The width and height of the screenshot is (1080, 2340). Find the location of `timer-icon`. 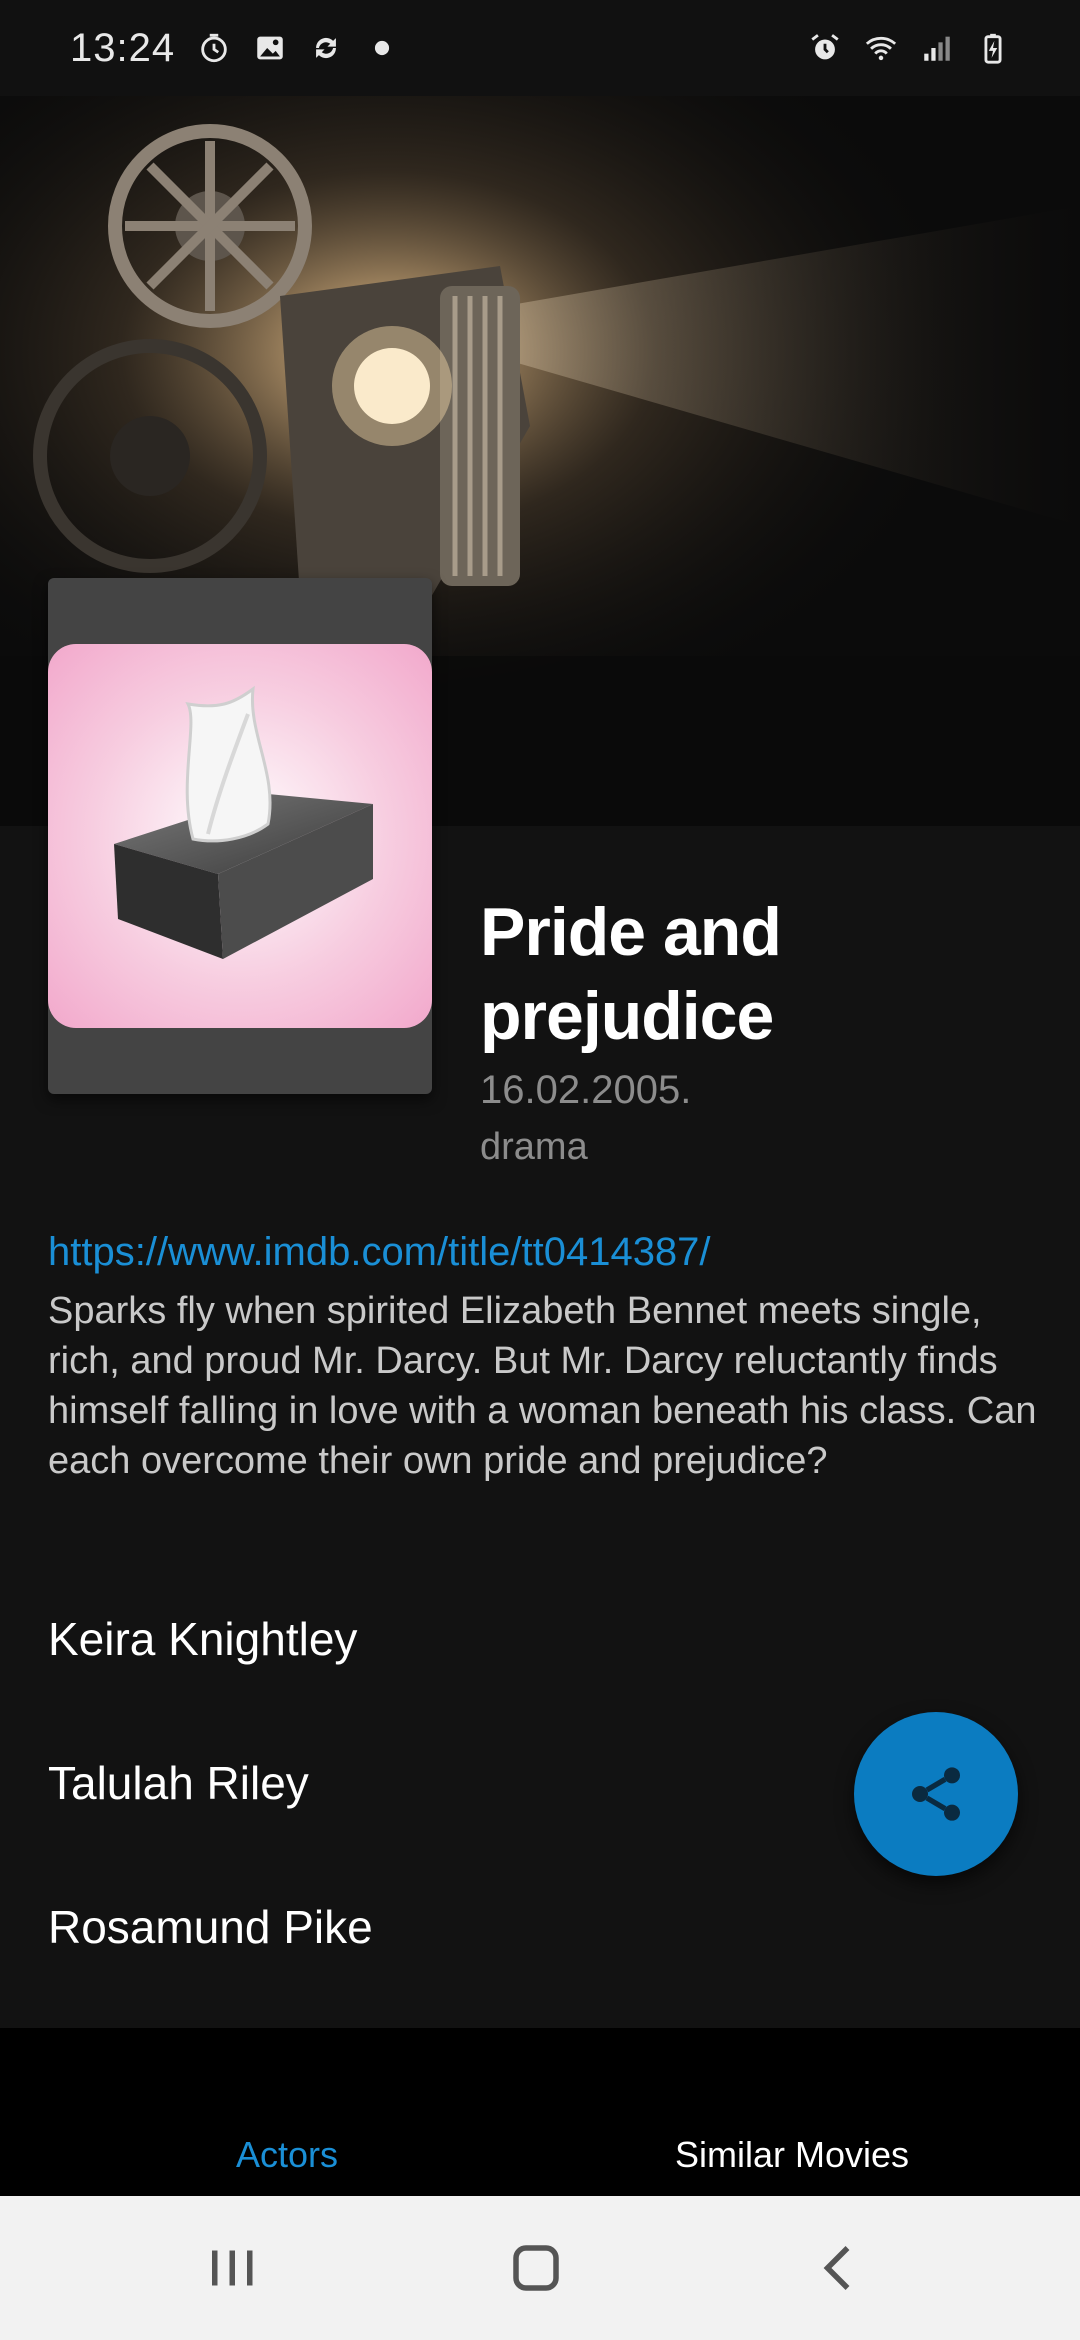

timer-icon is located at coordinates (214, 48).